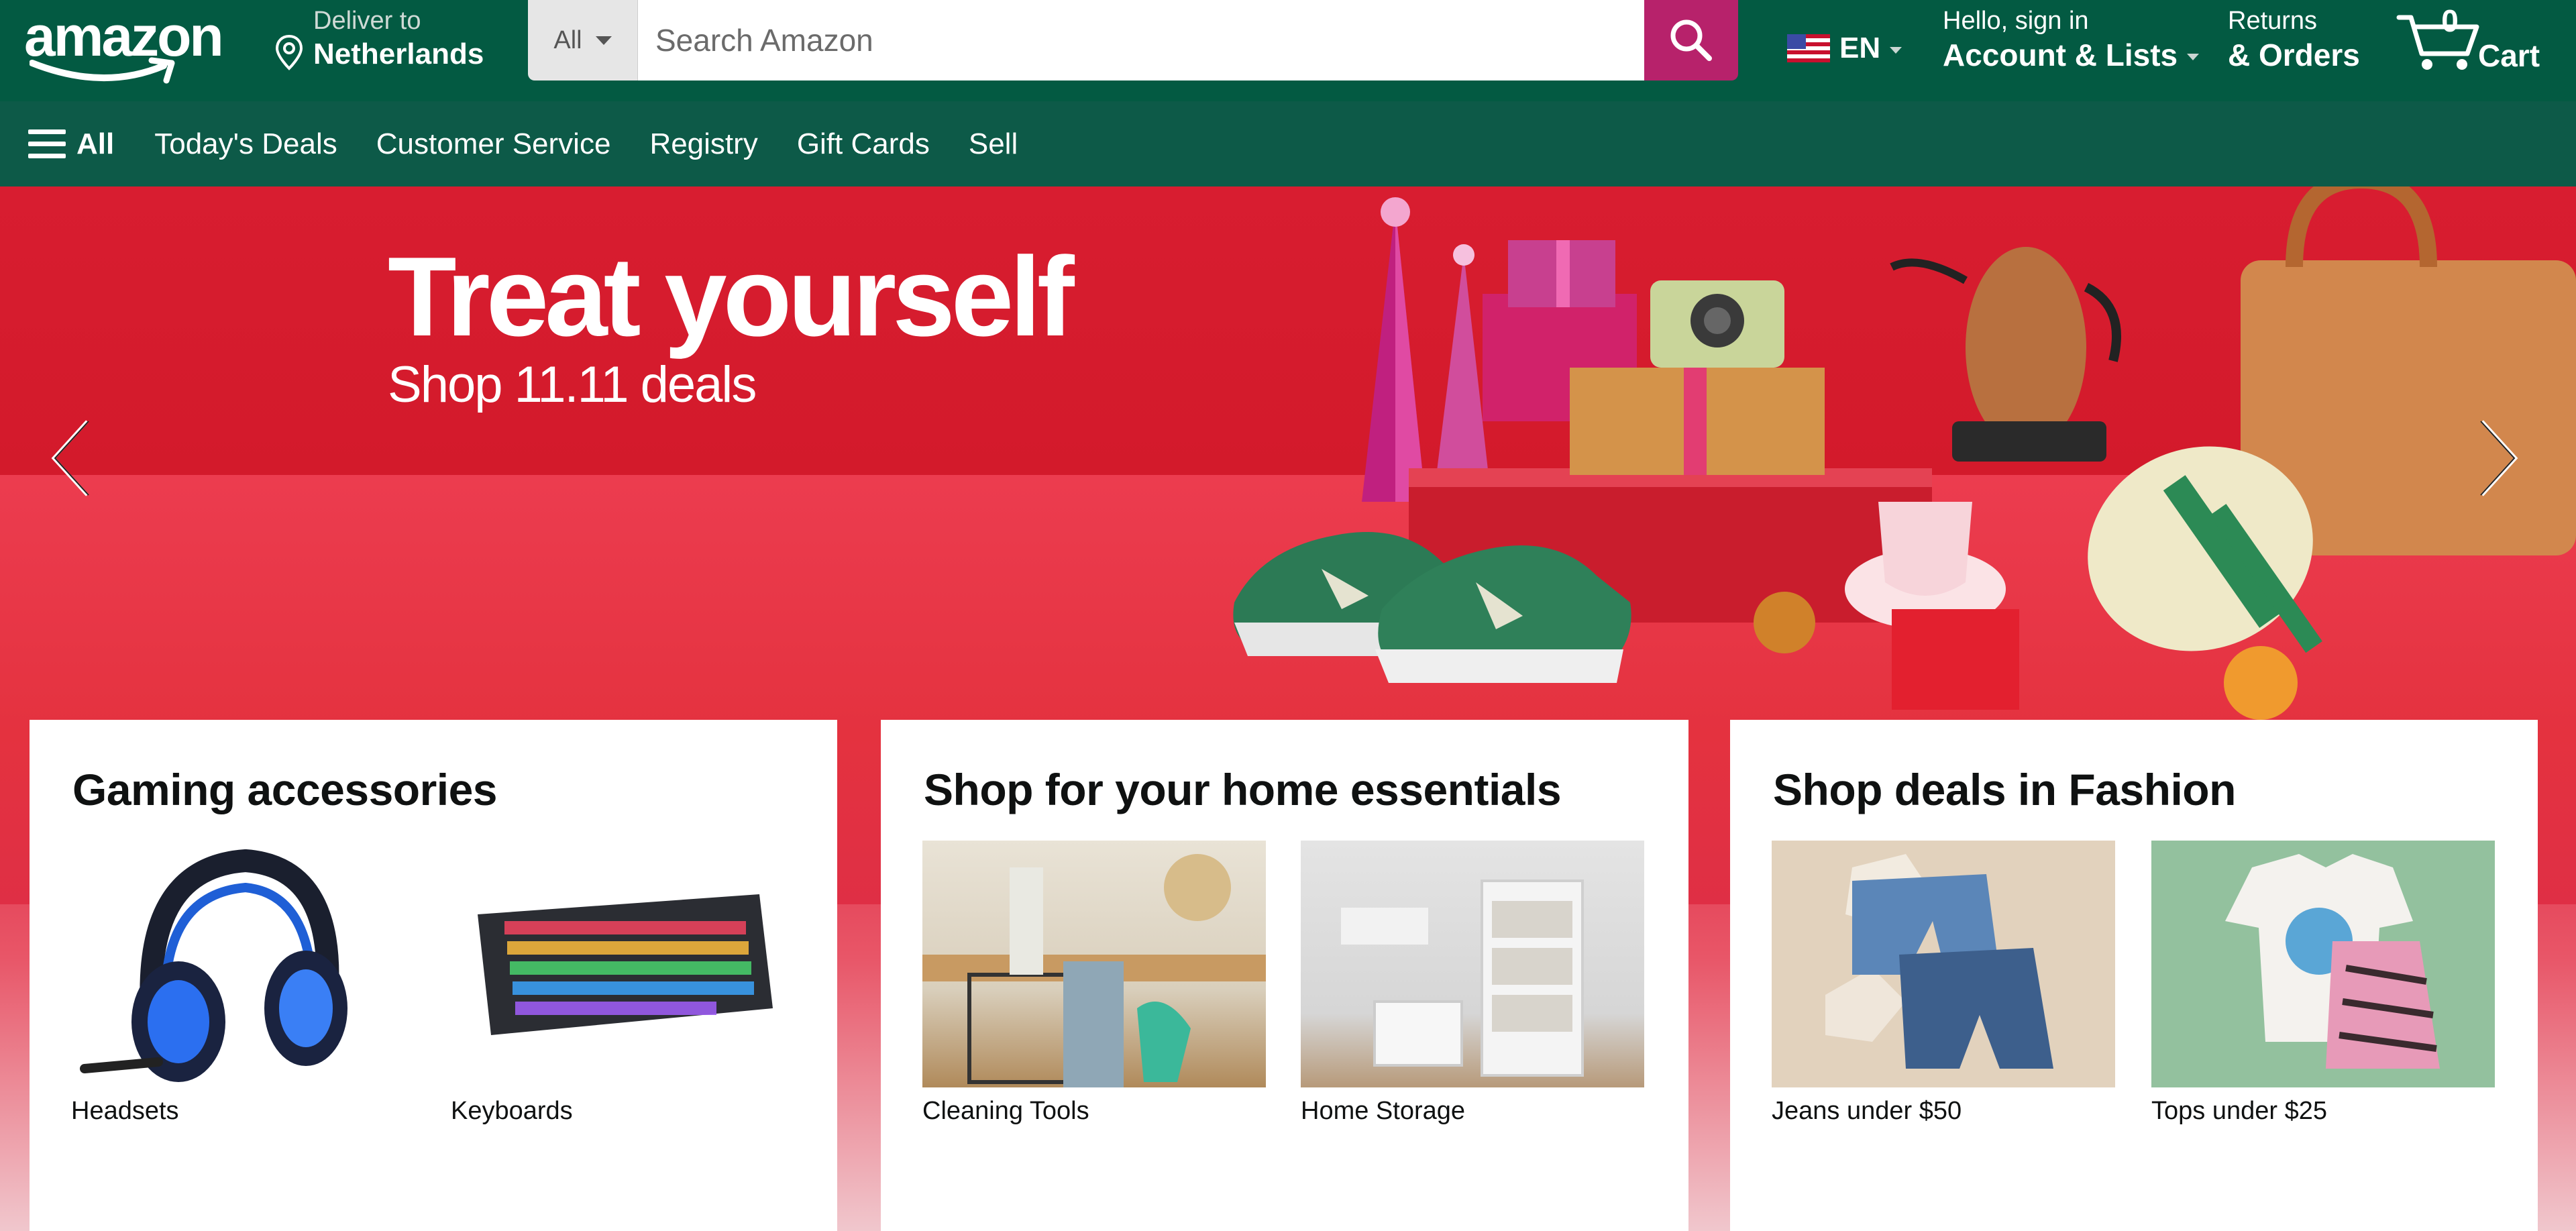 The image size is (2576, 1231). What do you see at coordinates (1472, 964) in the screenshot?
I see `home-storage-image` at bounding box center [1472, 964].